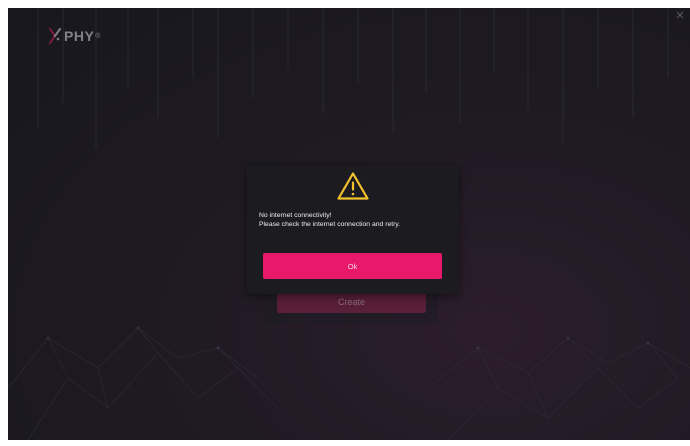  I want to click on logo-mark-icon, so click(54, 36).